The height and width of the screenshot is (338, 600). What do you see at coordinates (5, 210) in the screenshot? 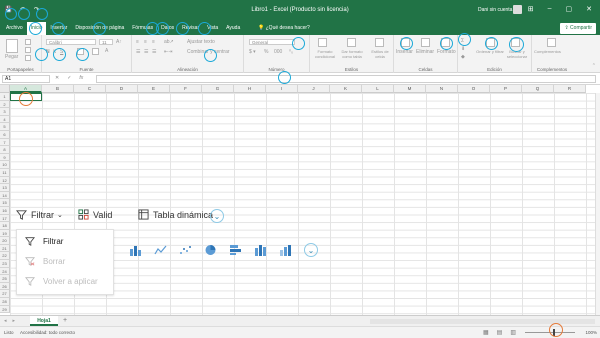
I see `row-header: 16` at bounding box center [5, 210].